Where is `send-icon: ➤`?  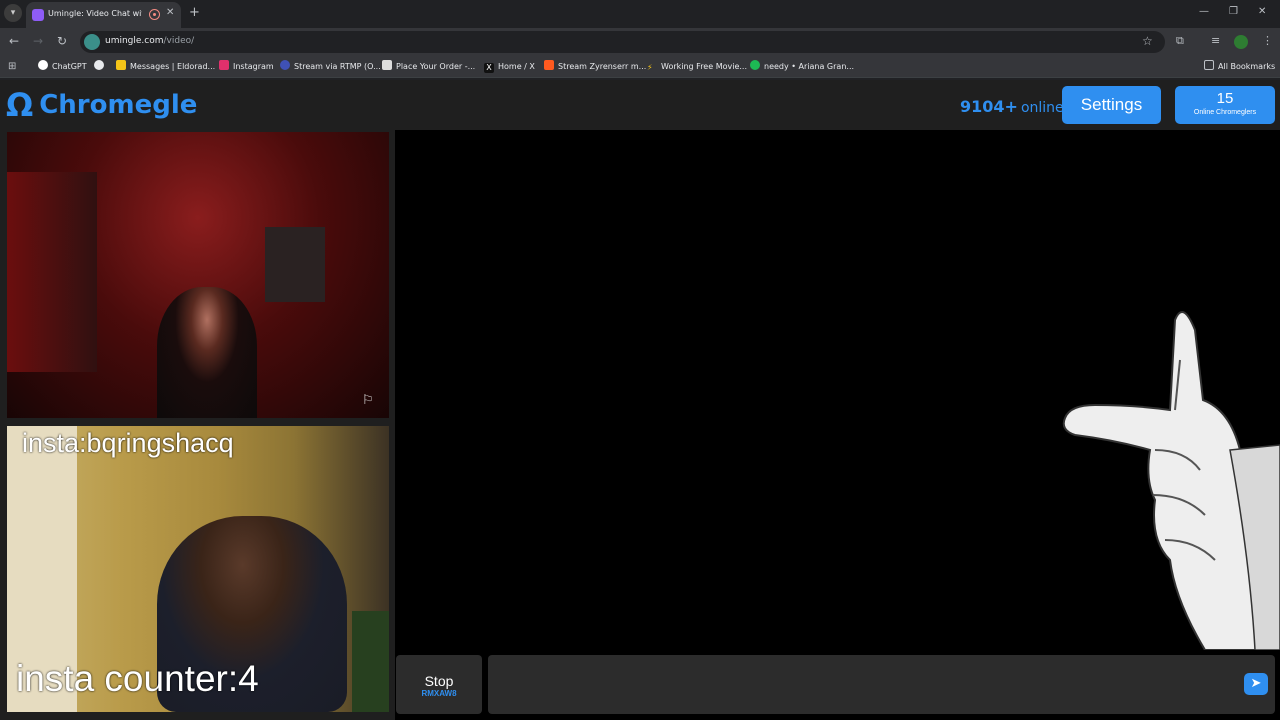
send-icon: ➤ is located at coordinates (1256, 684).